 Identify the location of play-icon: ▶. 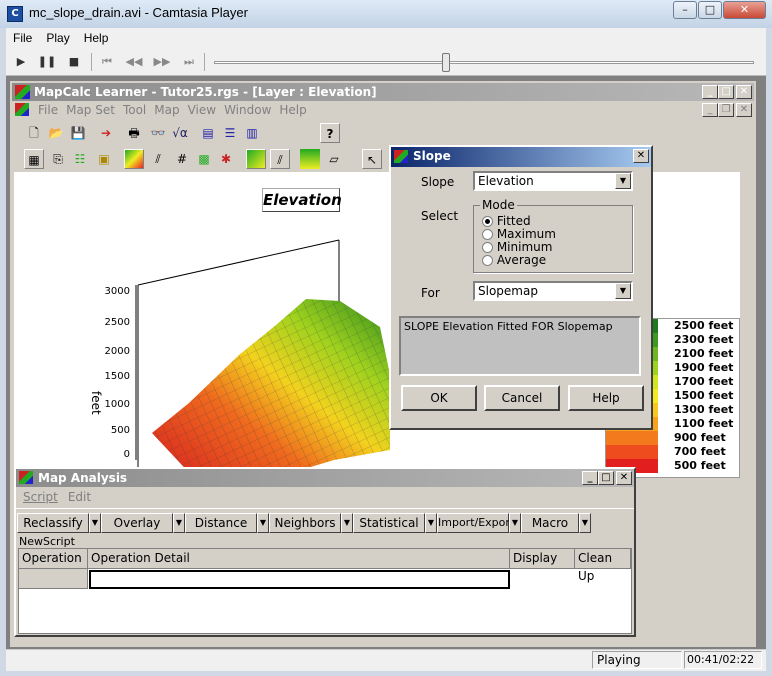
(21, 62).